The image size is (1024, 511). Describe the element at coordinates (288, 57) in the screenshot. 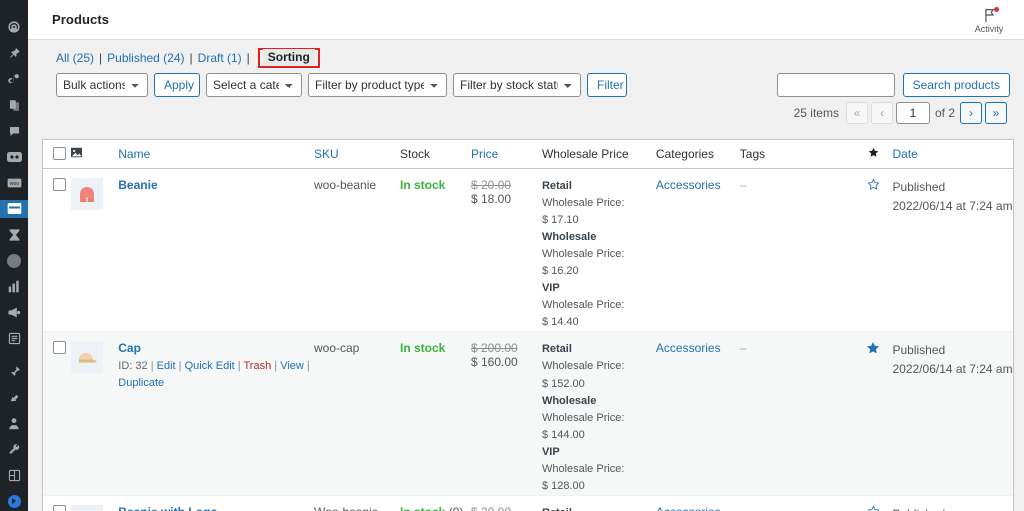

I see `view-sorting: Sorting` at that location.